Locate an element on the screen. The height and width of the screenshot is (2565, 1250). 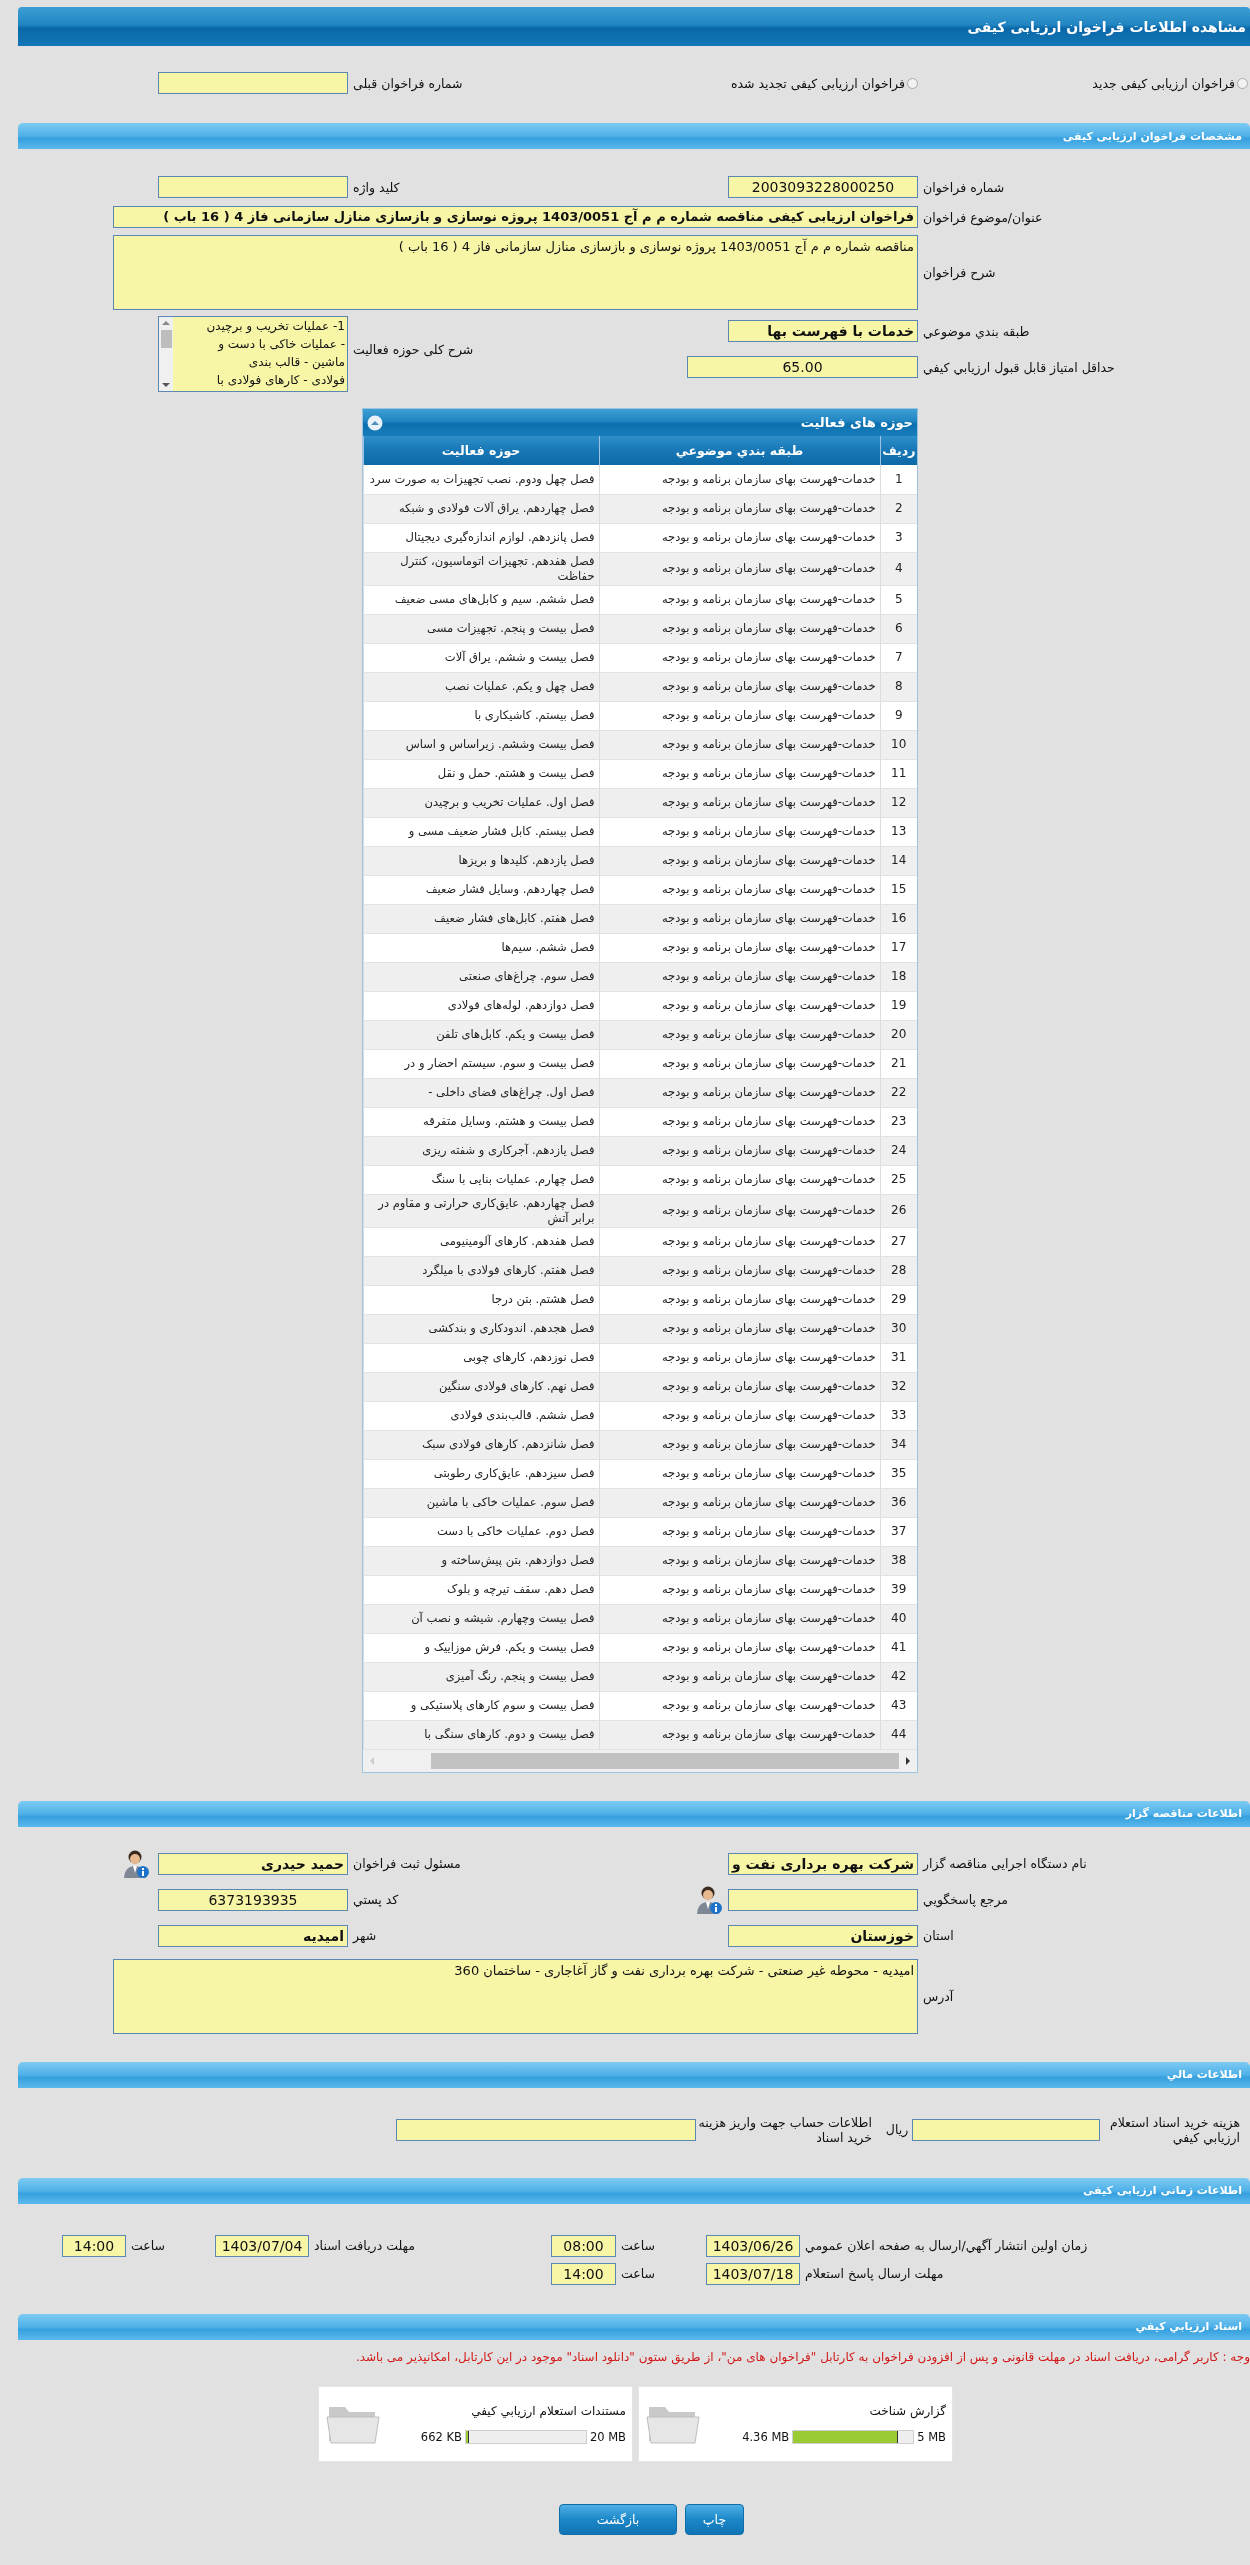
table-cell: 33 is located at coordinates (898, 1415).